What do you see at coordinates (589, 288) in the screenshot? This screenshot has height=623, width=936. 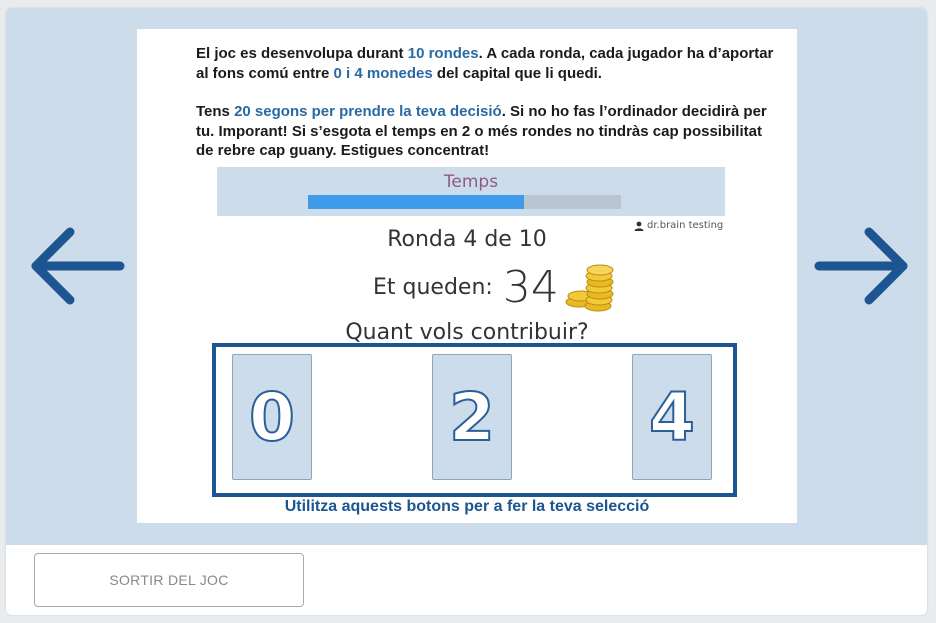 I see `coins-icon` at bounding box center [589, 288].